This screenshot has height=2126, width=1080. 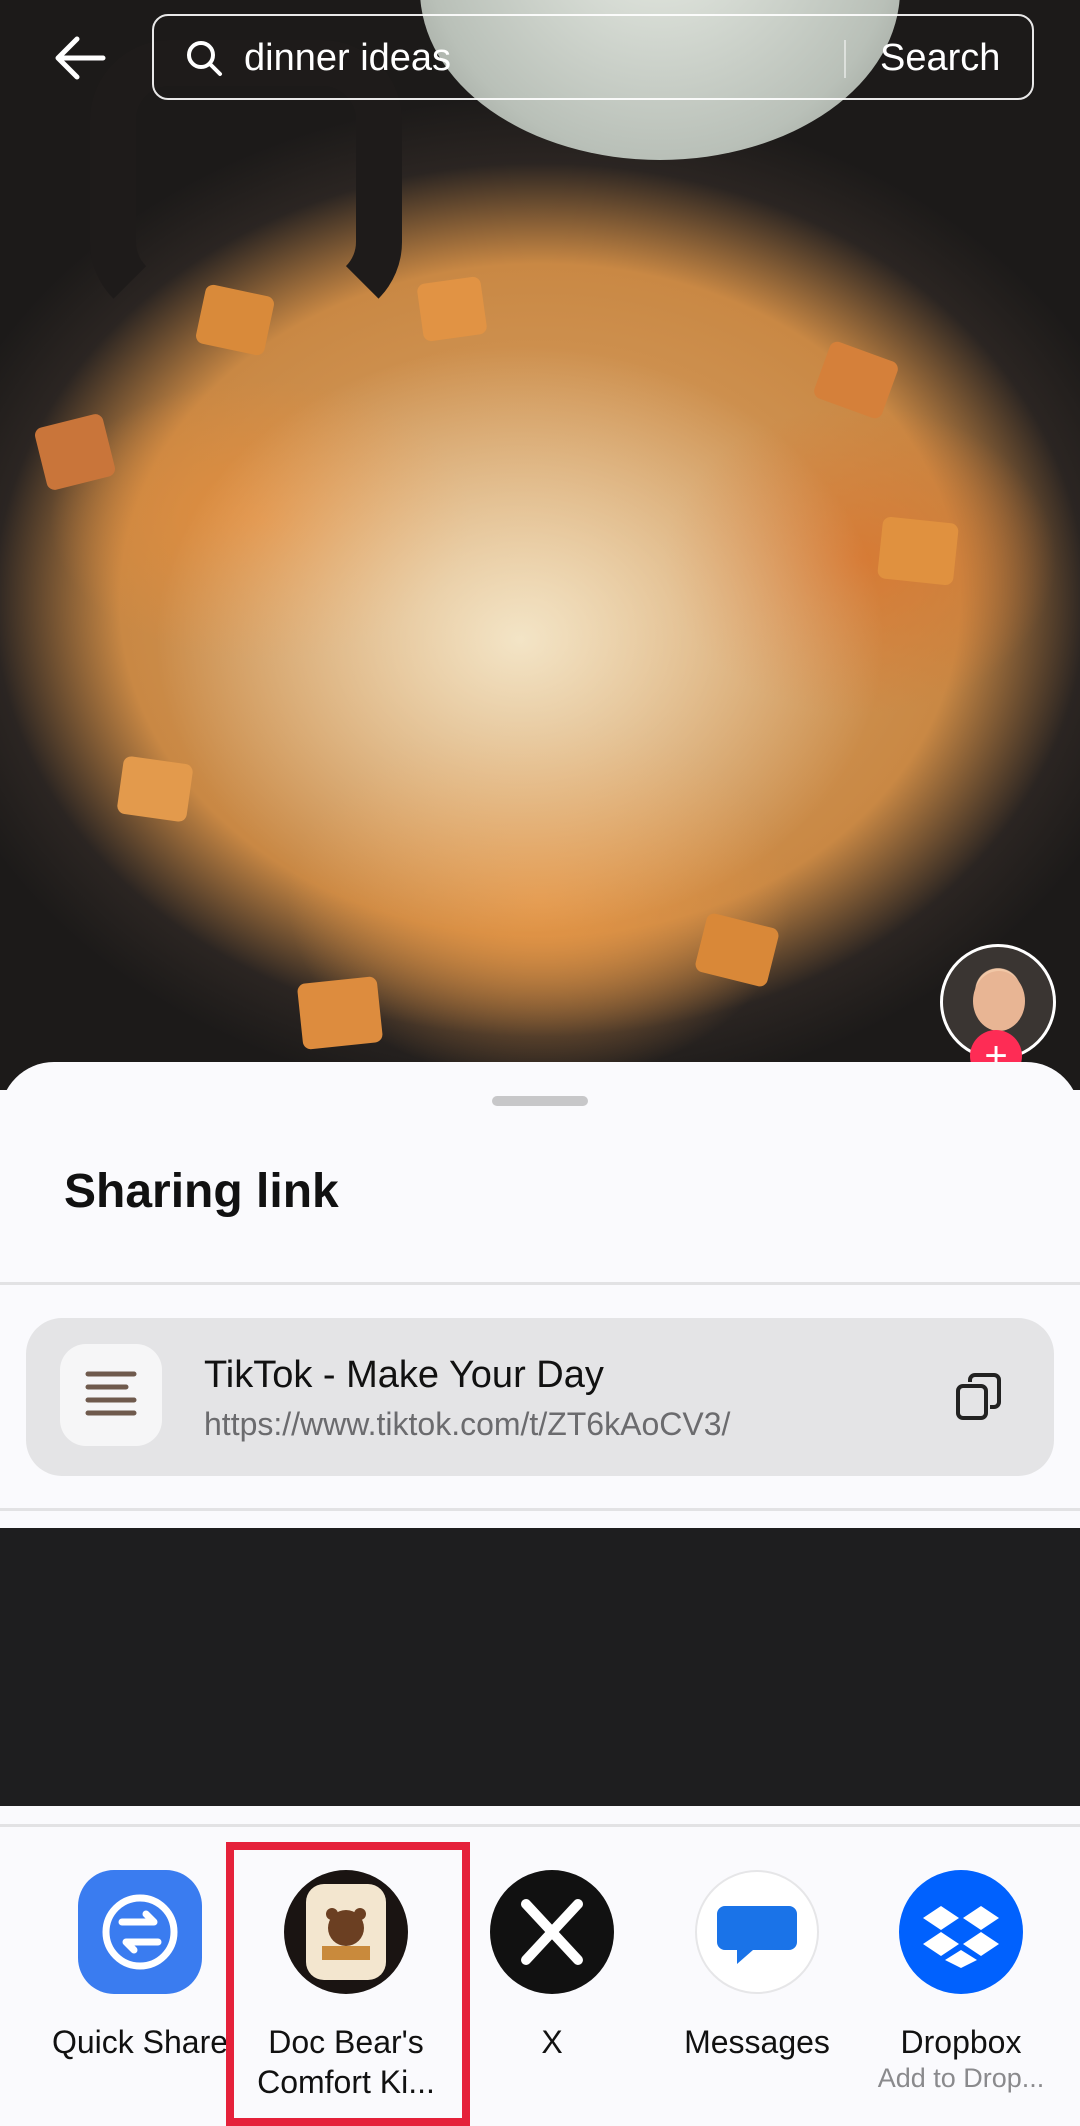 What do you see at coordinates (961, 2042) in the screenshot?
I see `app-label: Dropbox` at bounding box center [961, 2042].